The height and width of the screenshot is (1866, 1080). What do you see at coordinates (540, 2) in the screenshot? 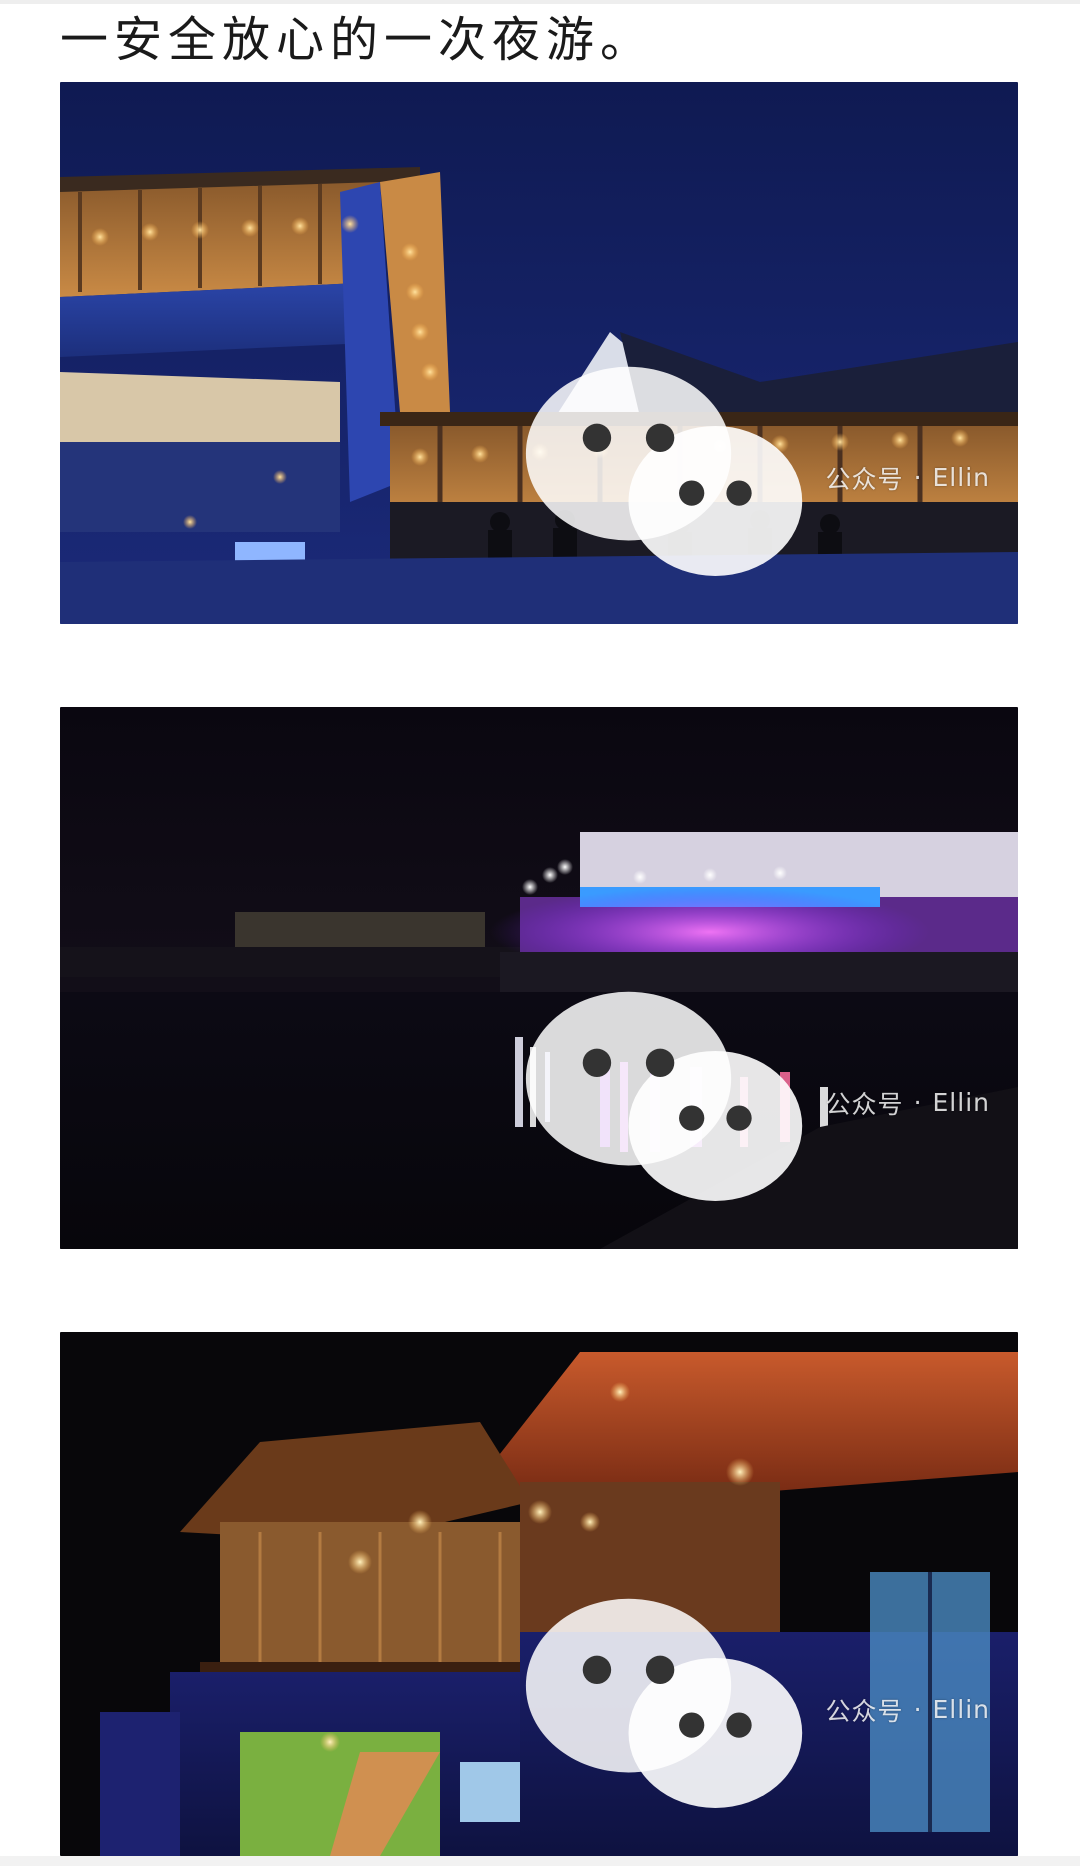
I see `top-divider` at bounding box center [540, 2].